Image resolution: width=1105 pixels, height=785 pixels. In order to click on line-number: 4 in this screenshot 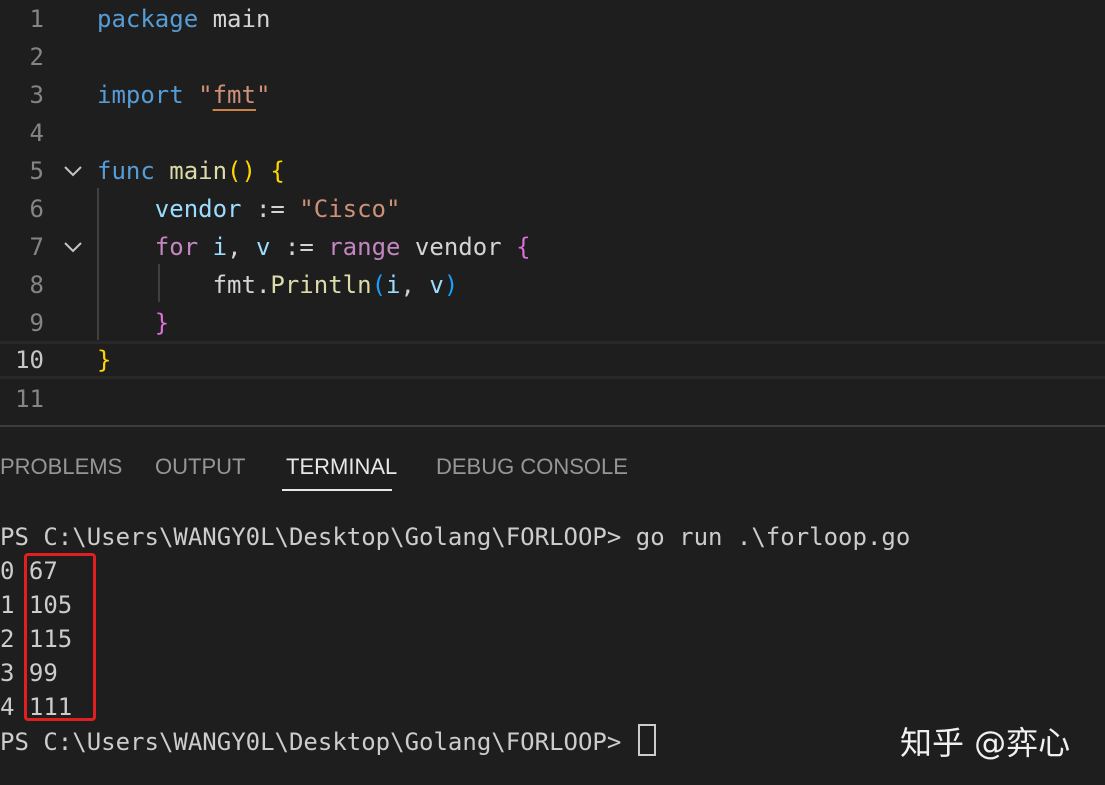, I will do `click(36, 133)`.